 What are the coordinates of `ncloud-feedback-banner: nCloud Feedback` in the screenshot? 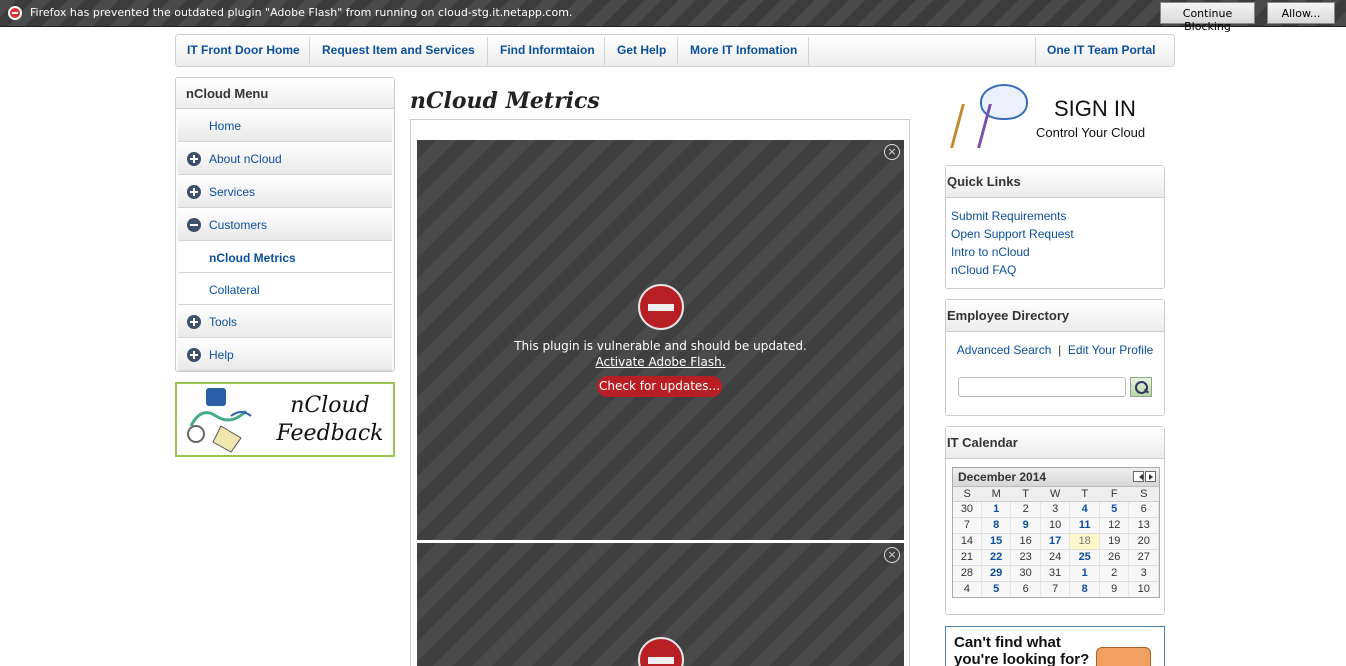 It's located at (285, 419).